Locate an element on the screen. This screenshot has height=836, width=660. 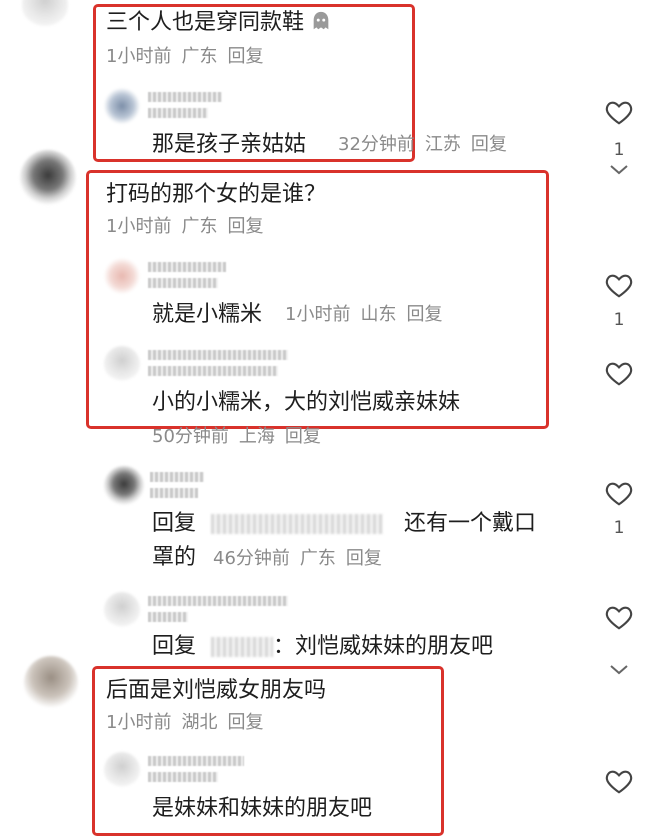
reply-meta: 50分钟前 上海 回复 is located at coordinates (241, 437).